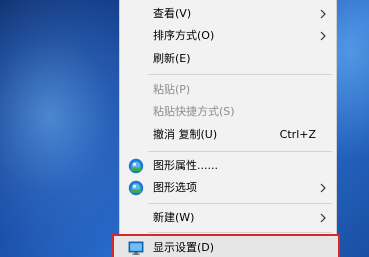 Image resolution: width=369 pixels, height=257 pixels. Describe the element at coordinates (228, 36) in the screenshot. I see `menu-item-sort-by: 排序方式(O)` at that location.